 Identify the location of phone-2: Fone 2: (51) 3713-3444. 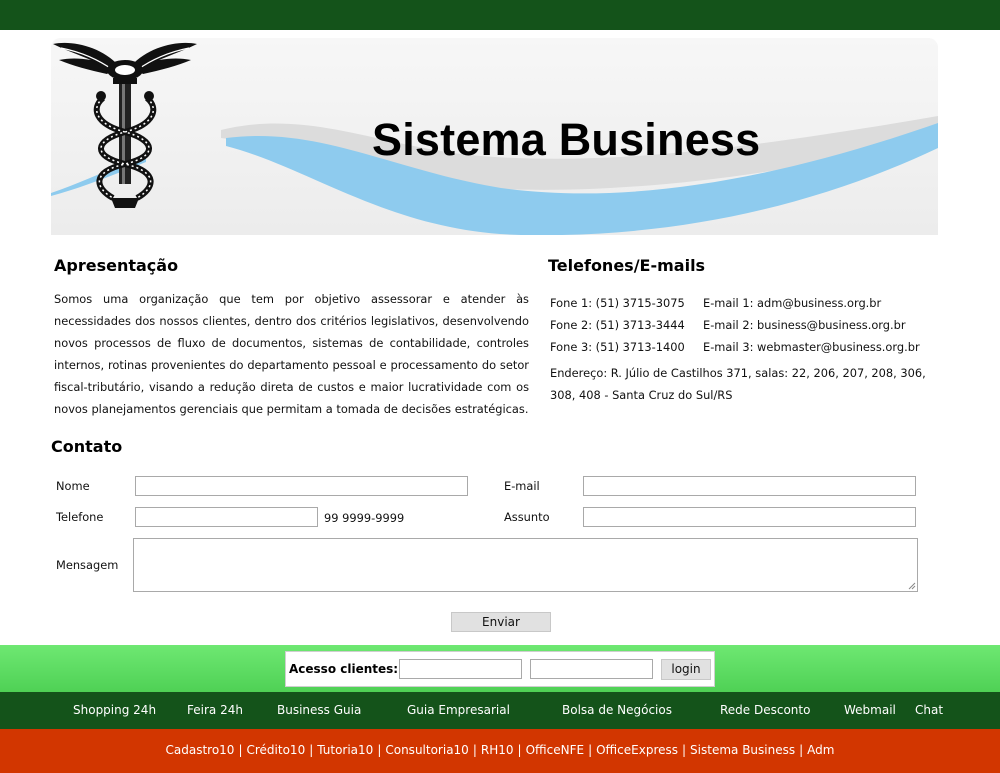
(617, 325).